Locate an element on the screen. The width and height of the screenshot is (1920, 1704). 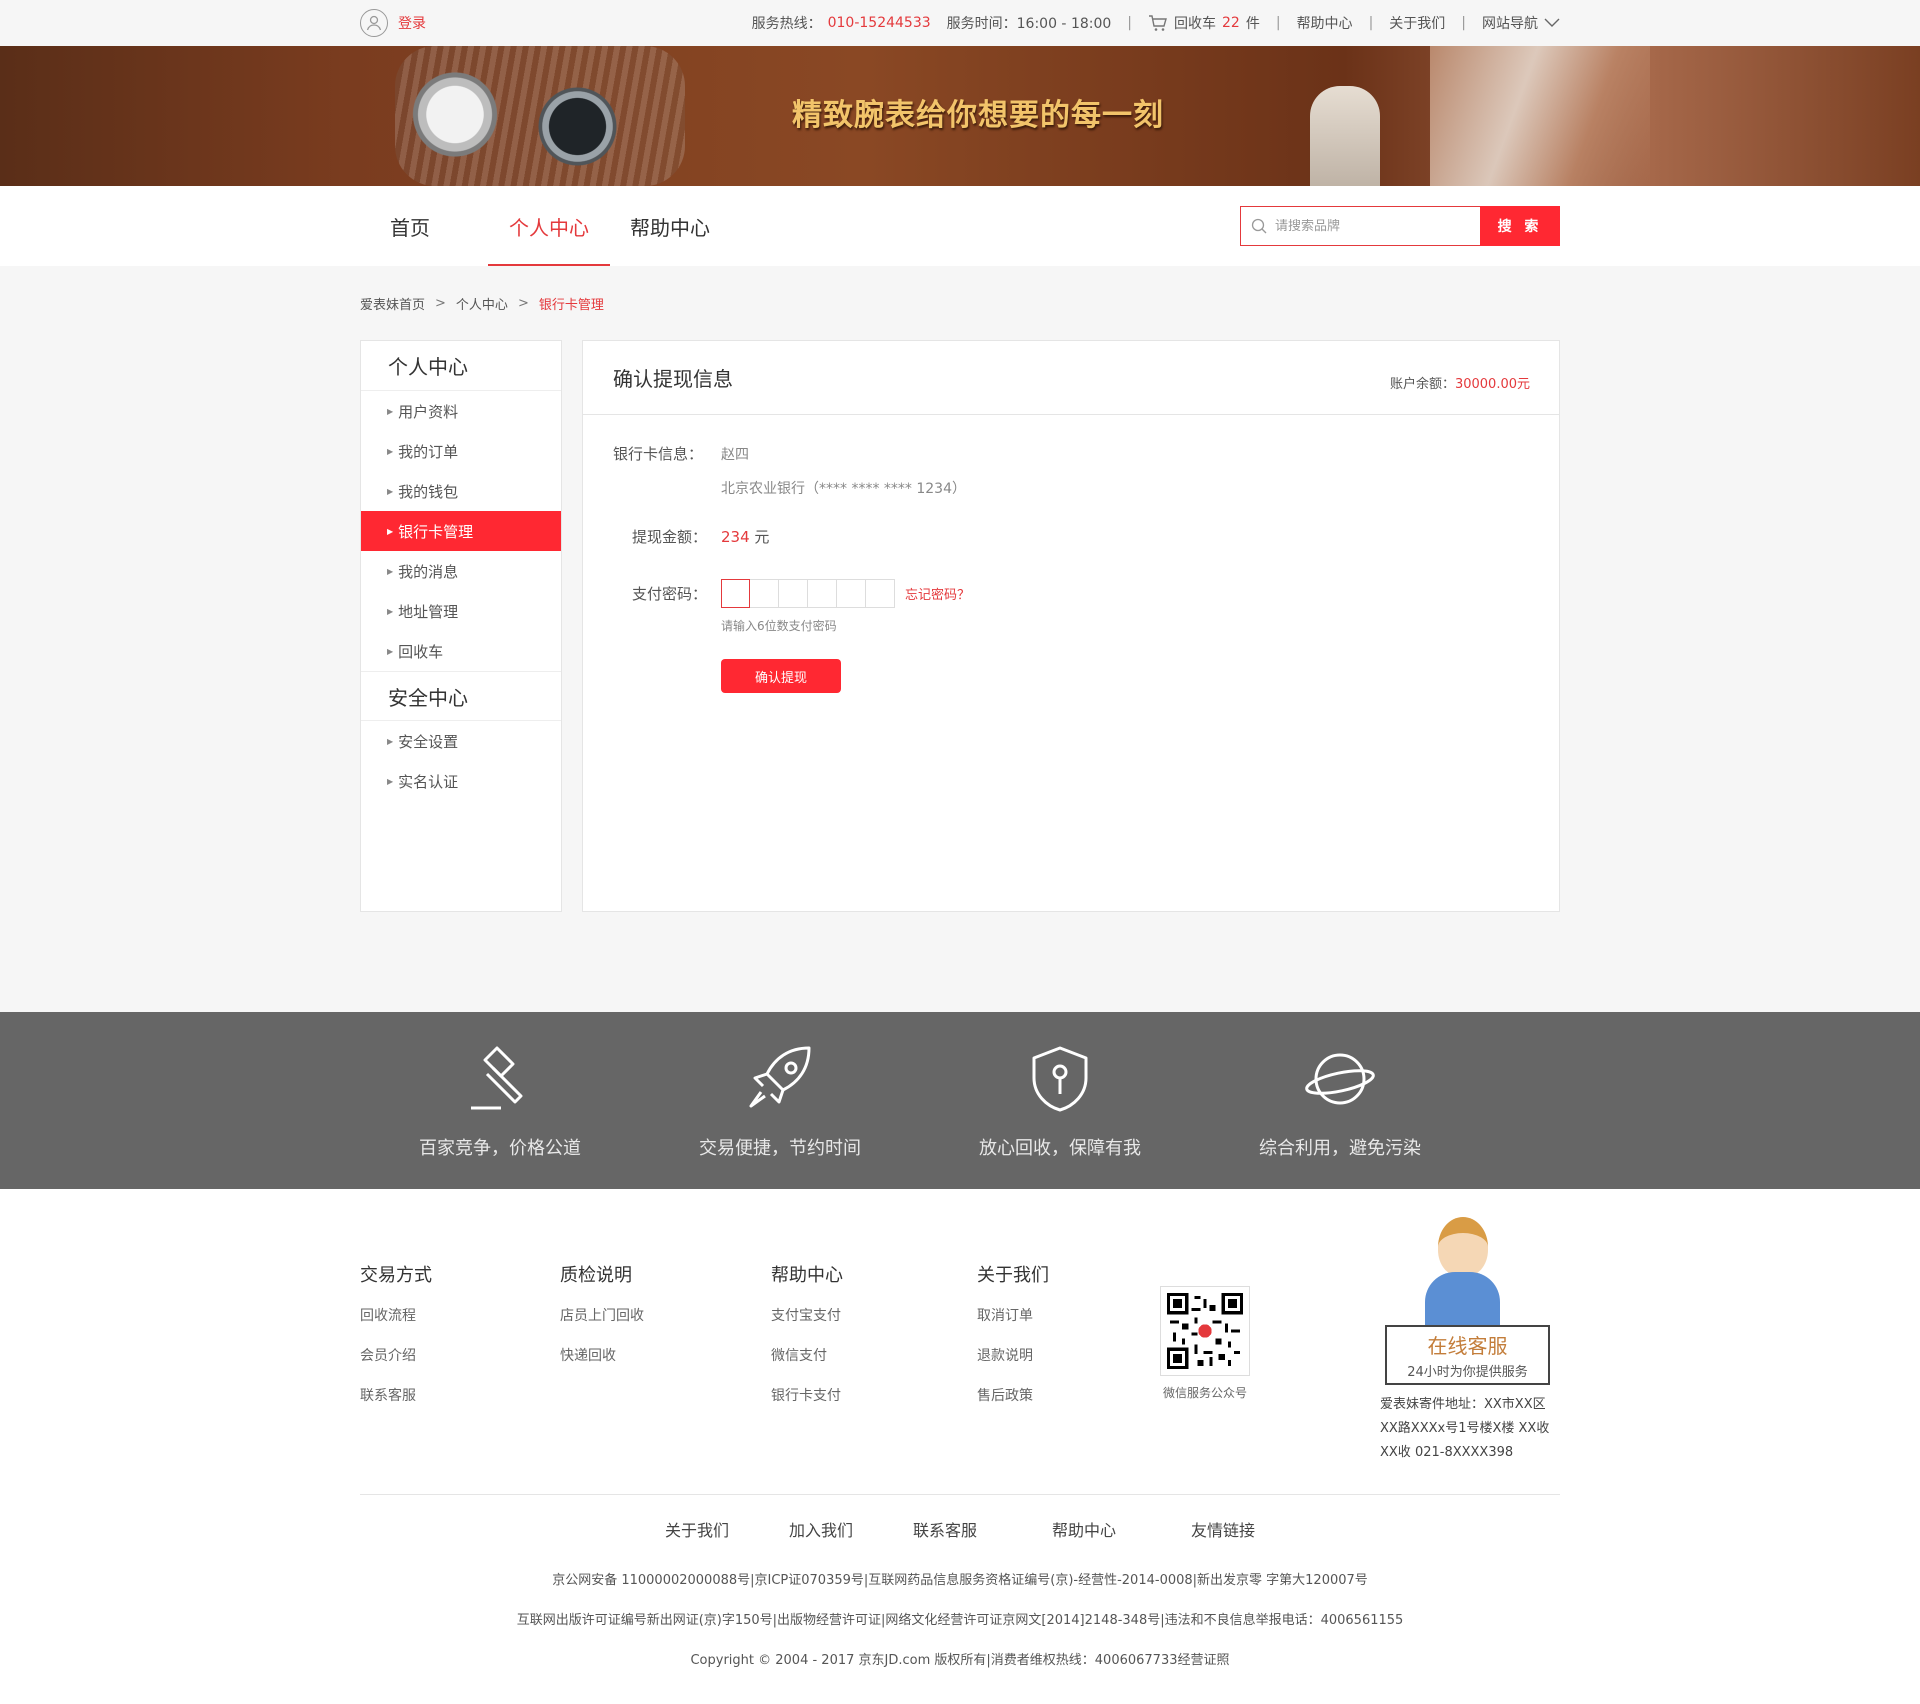
amount-unit: 元 is located at coordinates (759, 537).